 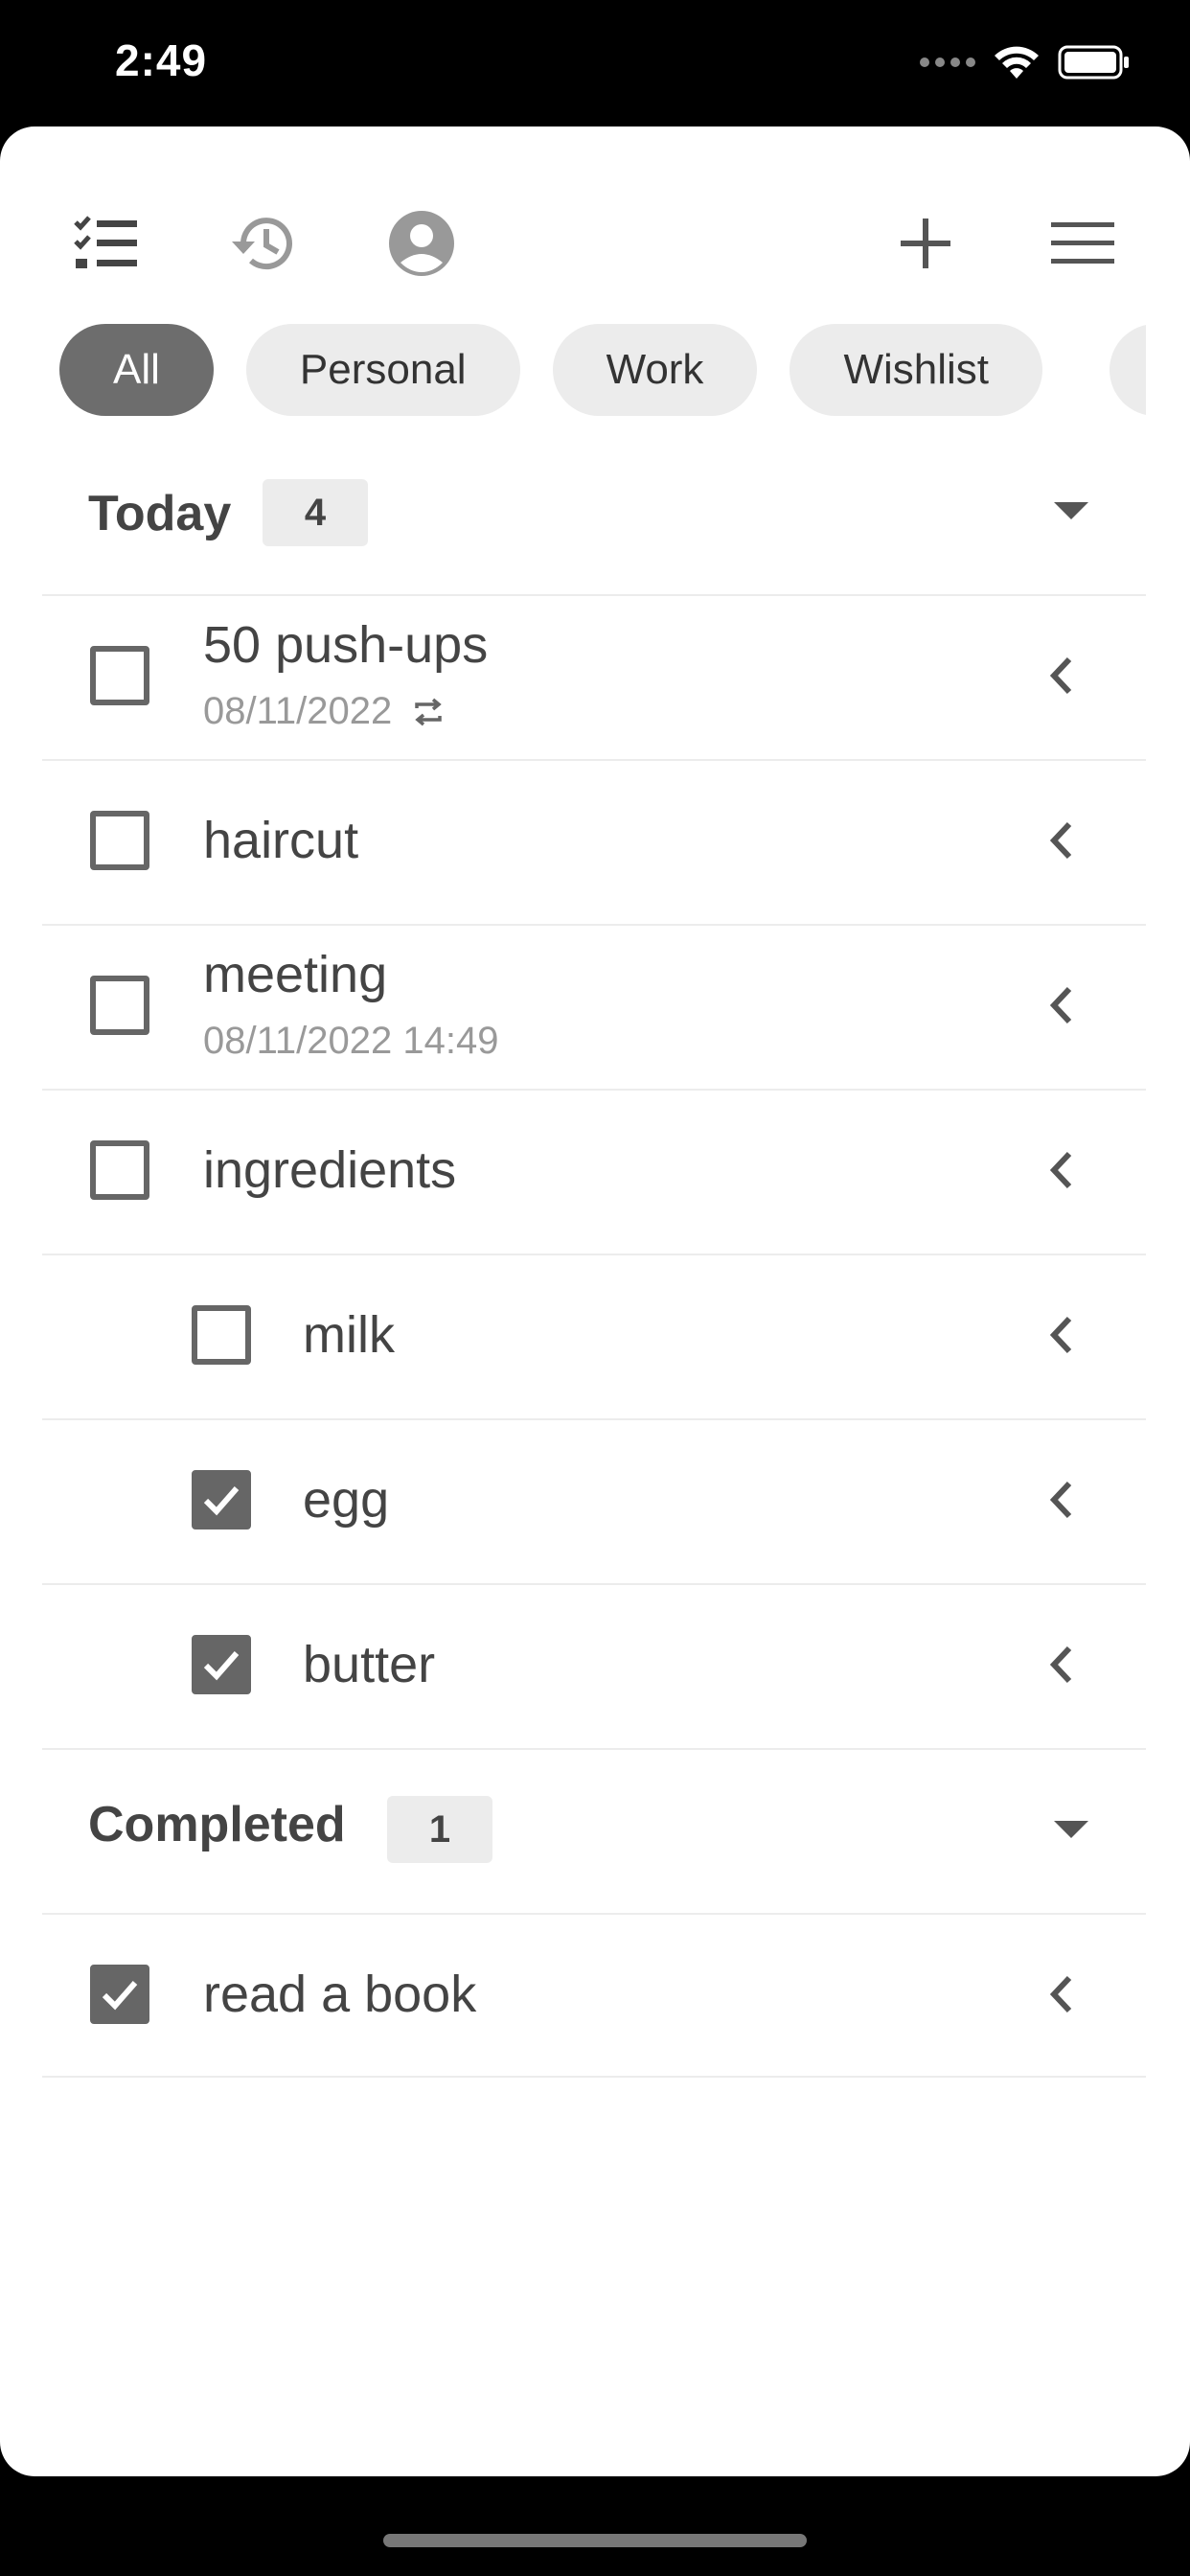 I want to click on checklist-button, so click(x=105, y=243).